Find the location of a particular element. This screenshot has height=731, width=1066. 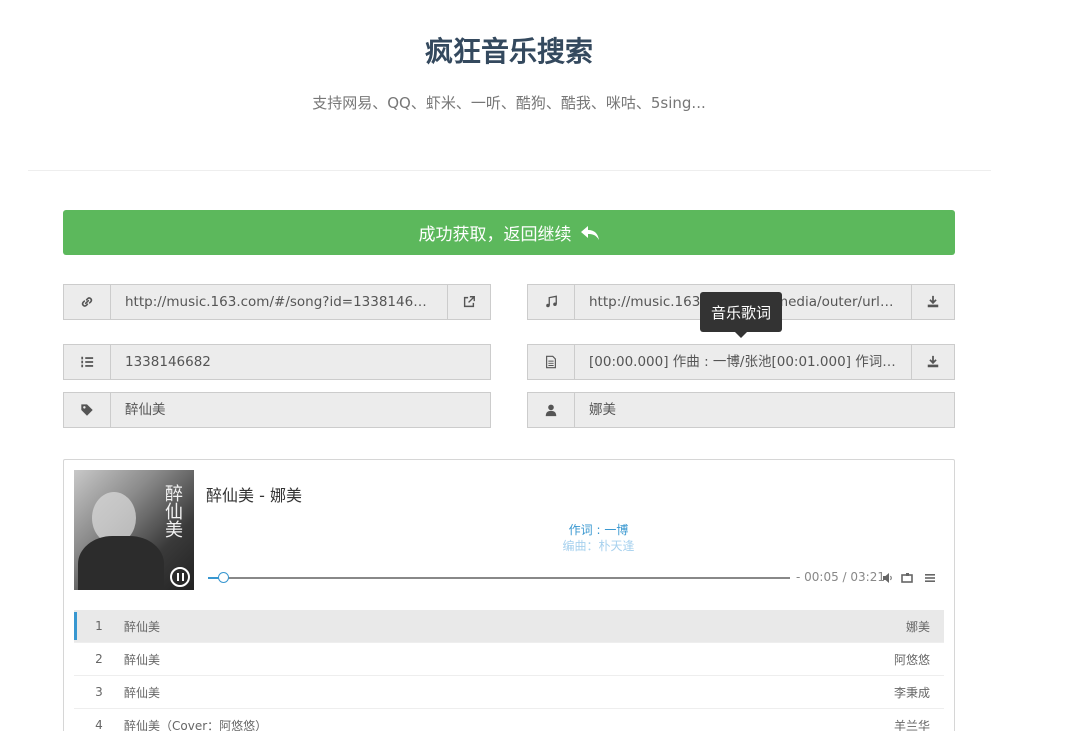

list-item-index: 1 is located at coordinates (99, 626).